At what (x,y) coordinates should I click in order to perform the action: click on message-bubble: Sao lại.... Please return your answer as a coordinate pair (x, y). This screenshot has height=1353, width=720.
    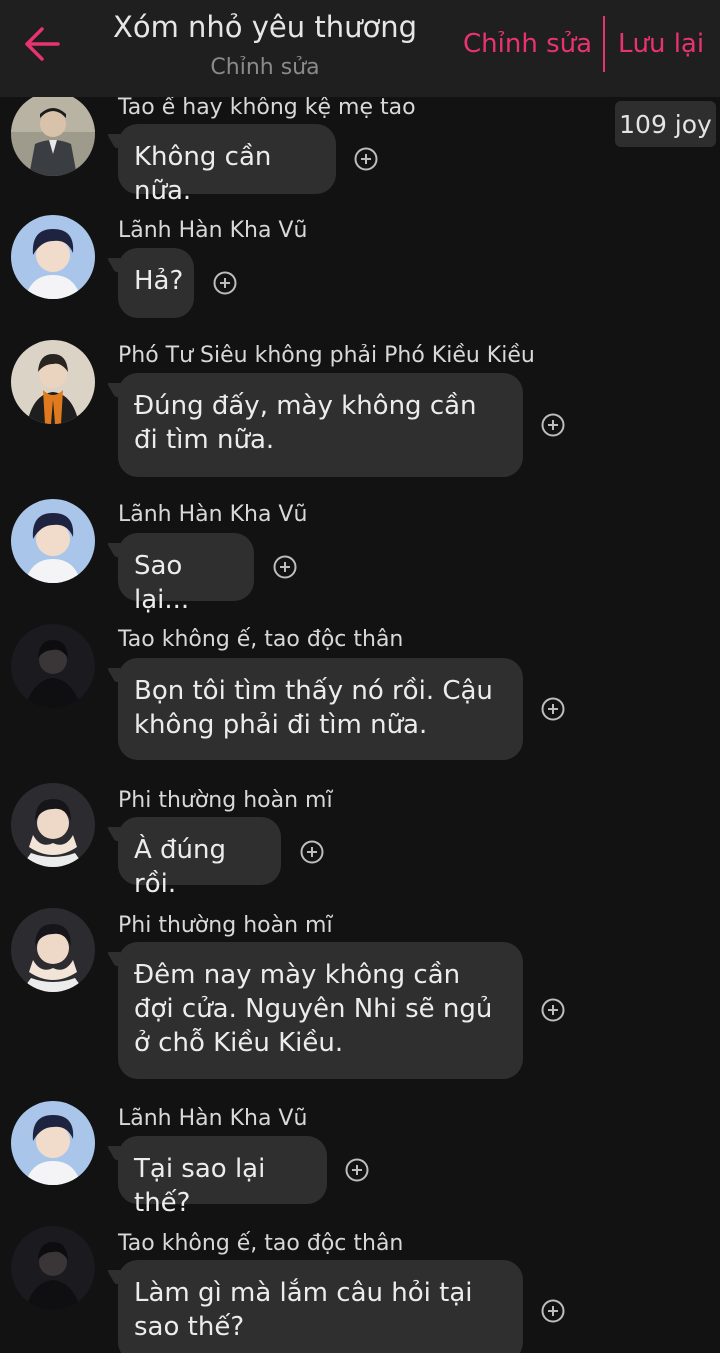
    Looking at the image, I should click on (186, 574).